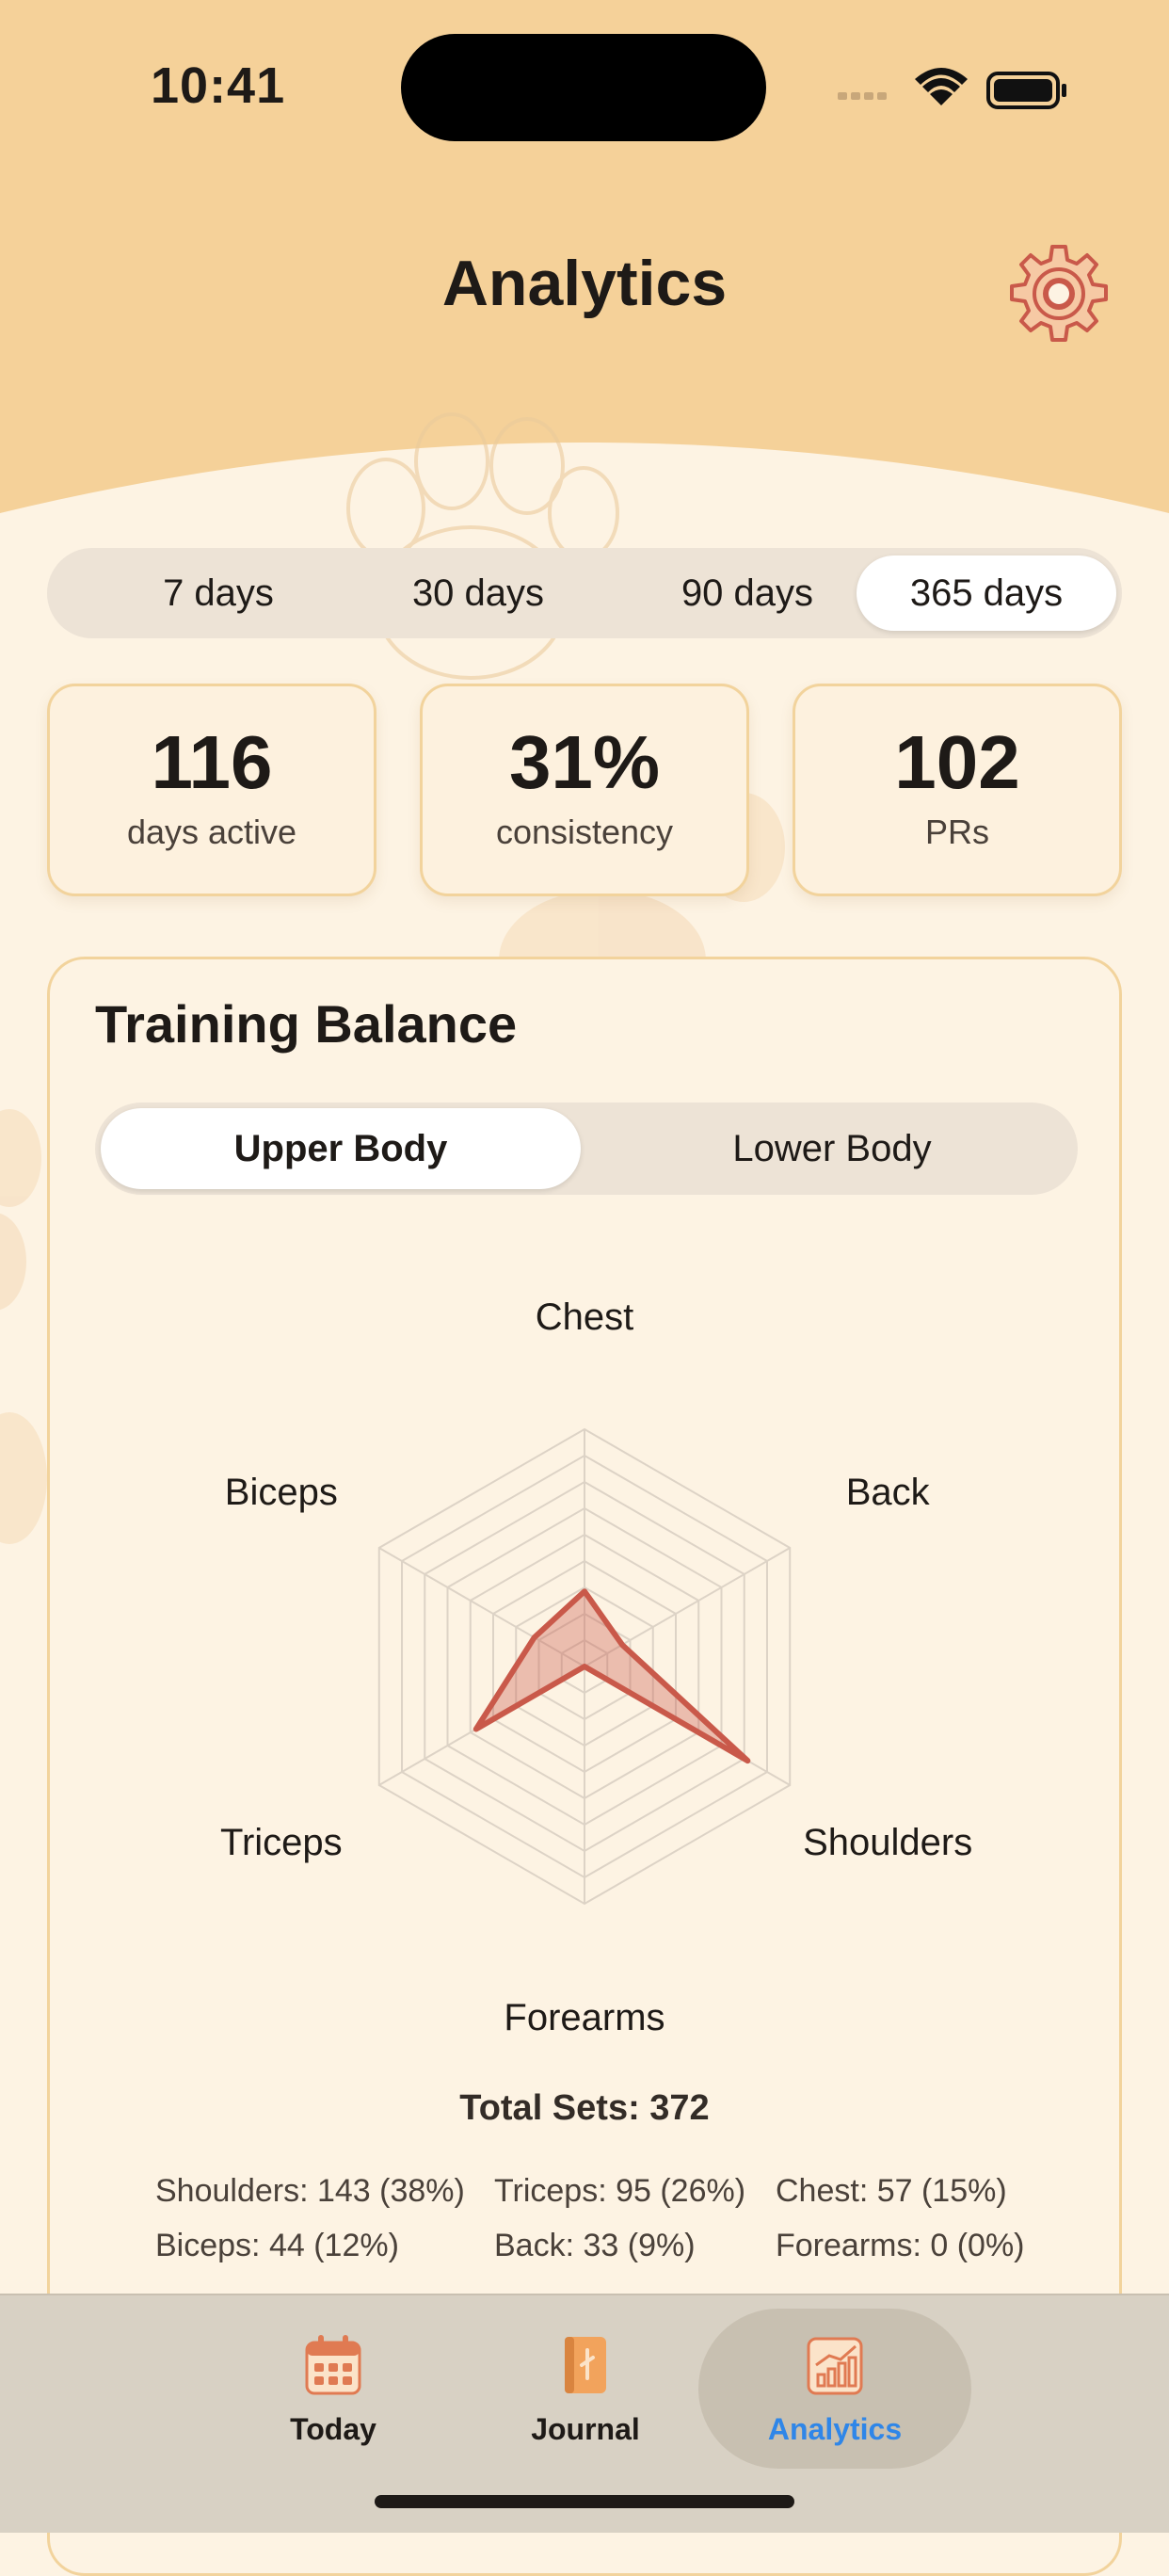 The height and width of the screenshot is (2576, 1169). I want to click on tab-analytics: Analytics, so click(835, 2389).